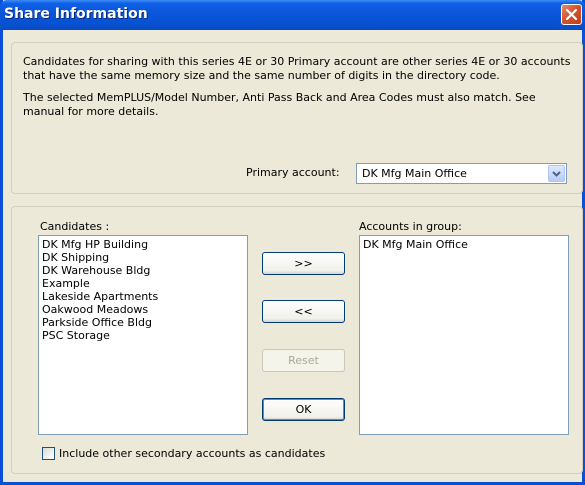 Image resolution: width=585 pixels, height=485 pixels. Describe the element at coordinates (410, 226) in the screenshot. I see `accounts-in-group-label: Accounts in group:` at that location.